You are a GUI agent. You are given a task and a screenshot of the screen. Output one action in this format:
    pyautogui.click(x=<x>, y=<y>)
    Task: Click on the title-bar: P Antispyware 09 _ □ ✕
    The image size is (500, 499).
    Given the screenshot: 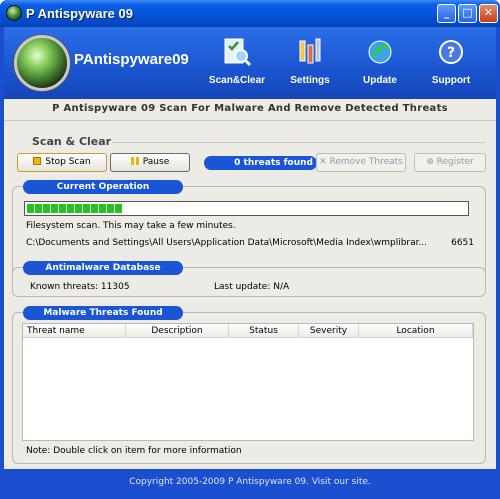 What is the action you would take?
    pyautogui.click(x=250, y=13)
    